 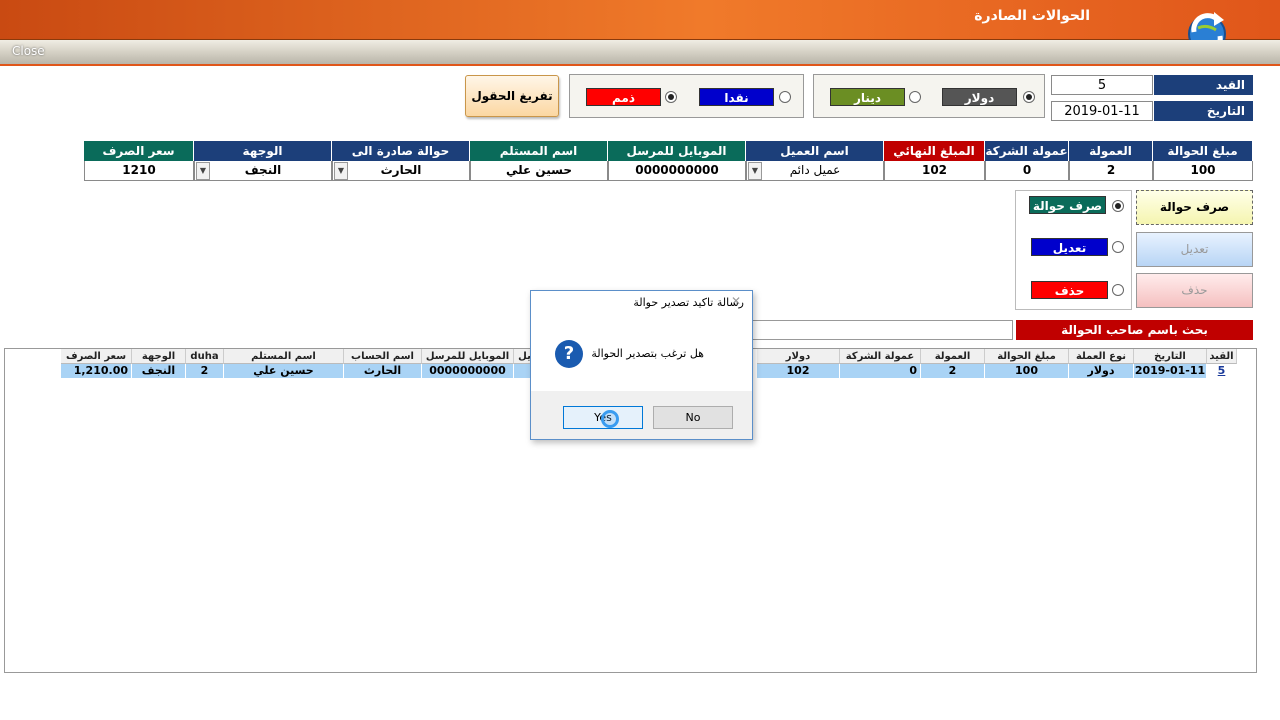 What do you see at coordinates (569, 354) in the screenshot?
I see `question-icon: ?` at bounding box center [569, 354].